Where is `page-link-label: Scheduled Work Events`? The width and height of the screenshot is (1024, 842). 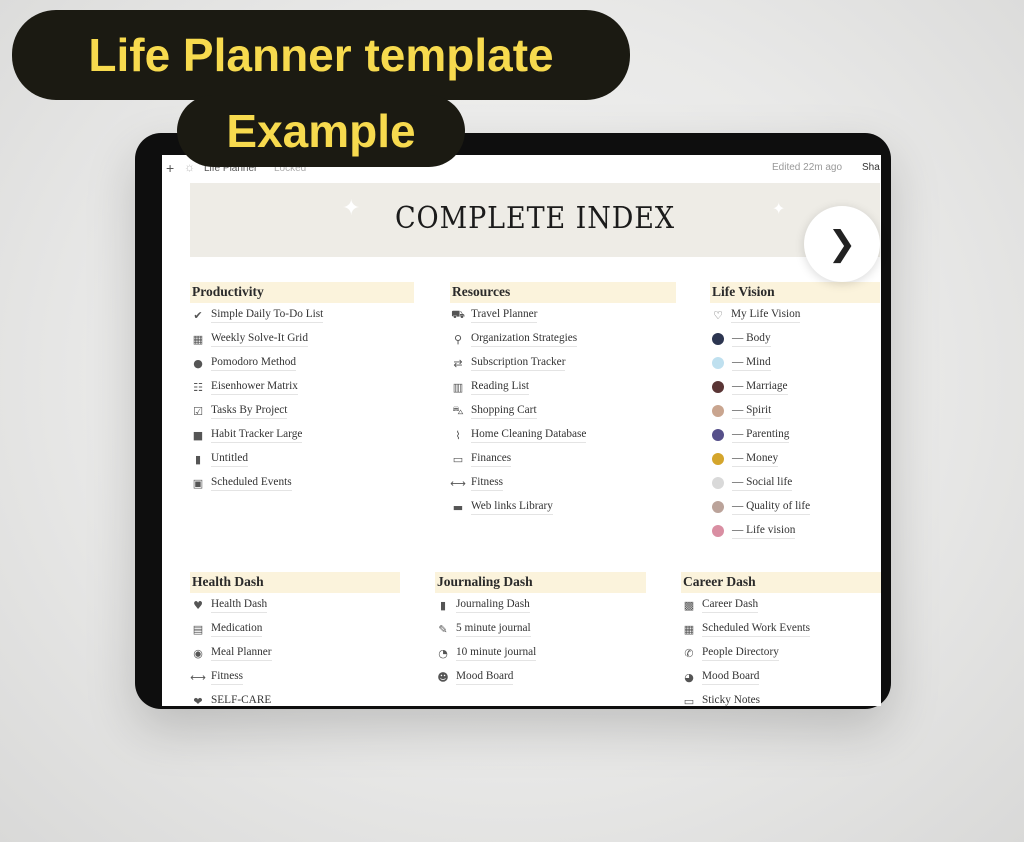 page-link-label: Scheduled Work Events is located at coordinates (756, 629).